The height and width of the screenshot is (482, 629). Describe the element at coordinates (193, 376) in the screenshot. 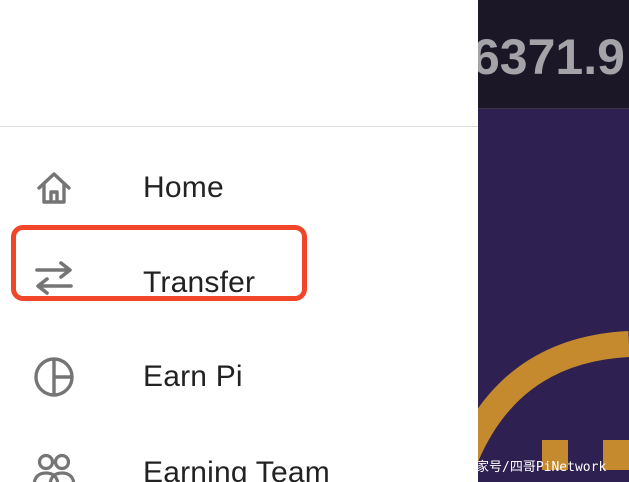

I see `menu-label-earn-pi: Earn Pi` at that location.